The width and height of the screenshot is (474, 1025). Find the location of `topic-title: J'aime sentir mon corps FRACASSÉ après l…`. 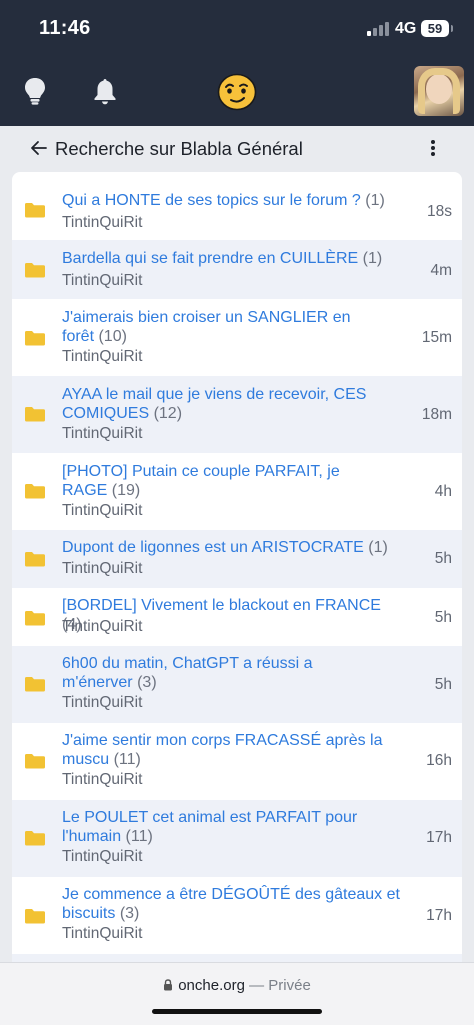

topic-title: J'aime sentir mon corps FRACASSÉ après l… is located at coordinates (222, 740).